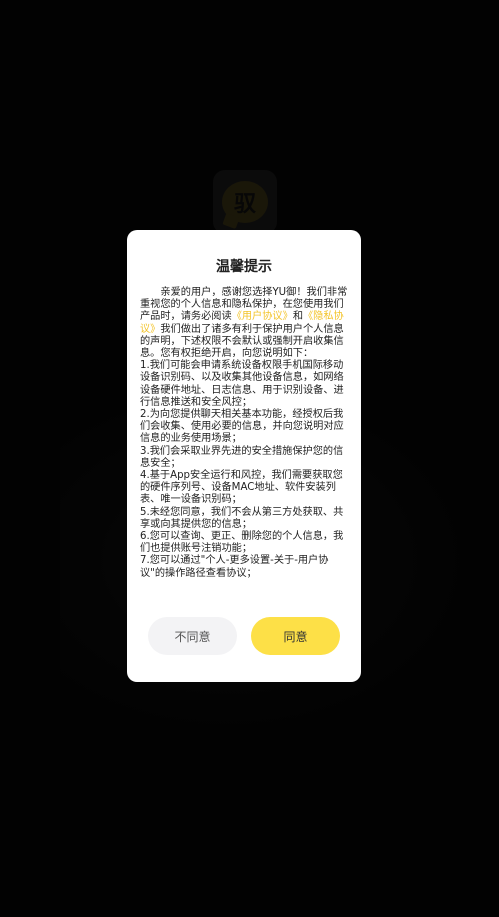 The width and height of the screenshot is (499, 917). What do you see at coordinates (295, 636) in the screenshot?
I see `agree-button: 同意` at bounding box center [295, 636].